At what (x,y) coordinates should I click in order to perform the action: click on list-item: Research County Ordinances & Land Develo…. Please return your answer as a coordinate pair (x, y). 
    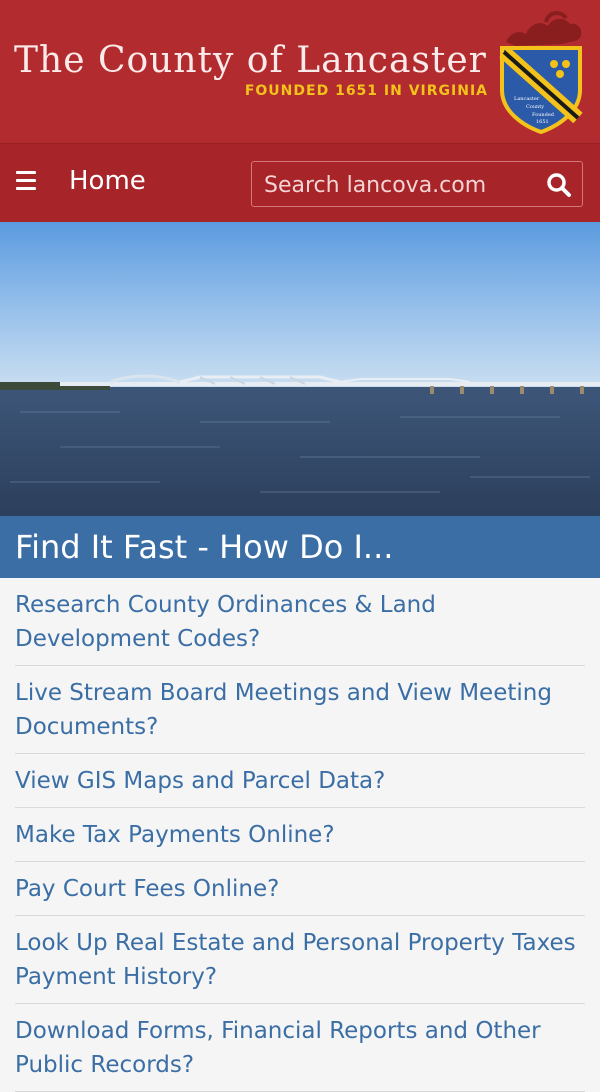
    Looking at the image, I should click on (300, 622).